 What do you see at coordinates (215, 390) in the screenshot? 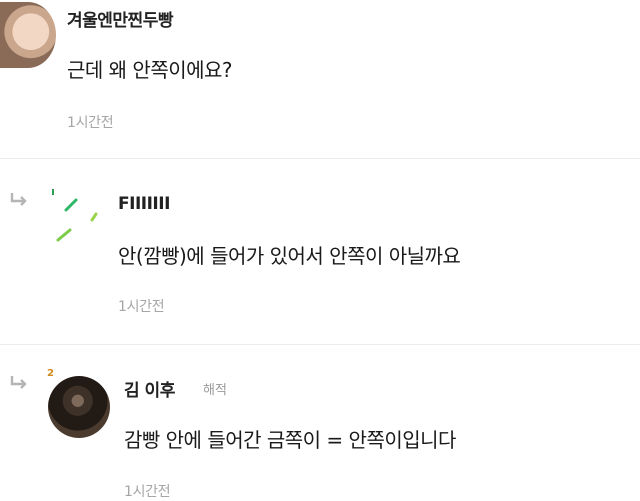
I see `member-badge: 해적` at bounding box center [215, 390].